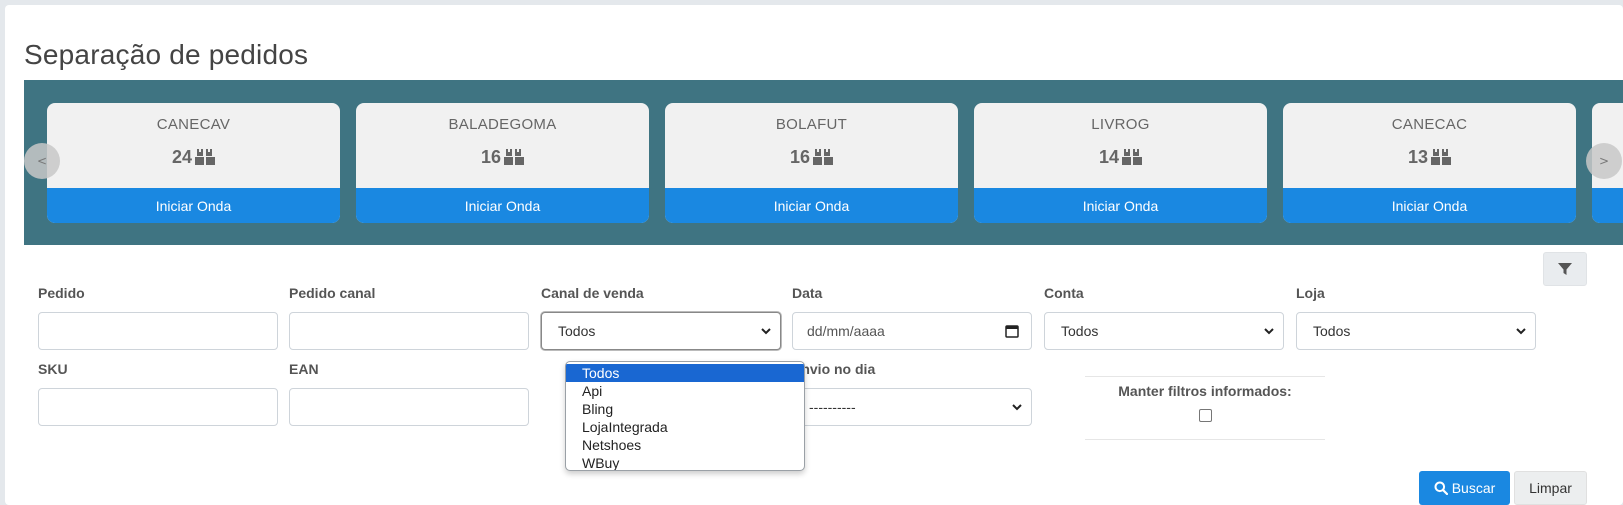  Describe the element at coordinates (685, 427) in the screenshot. I see `dropdown-option: LojaIntegrada` at that location.